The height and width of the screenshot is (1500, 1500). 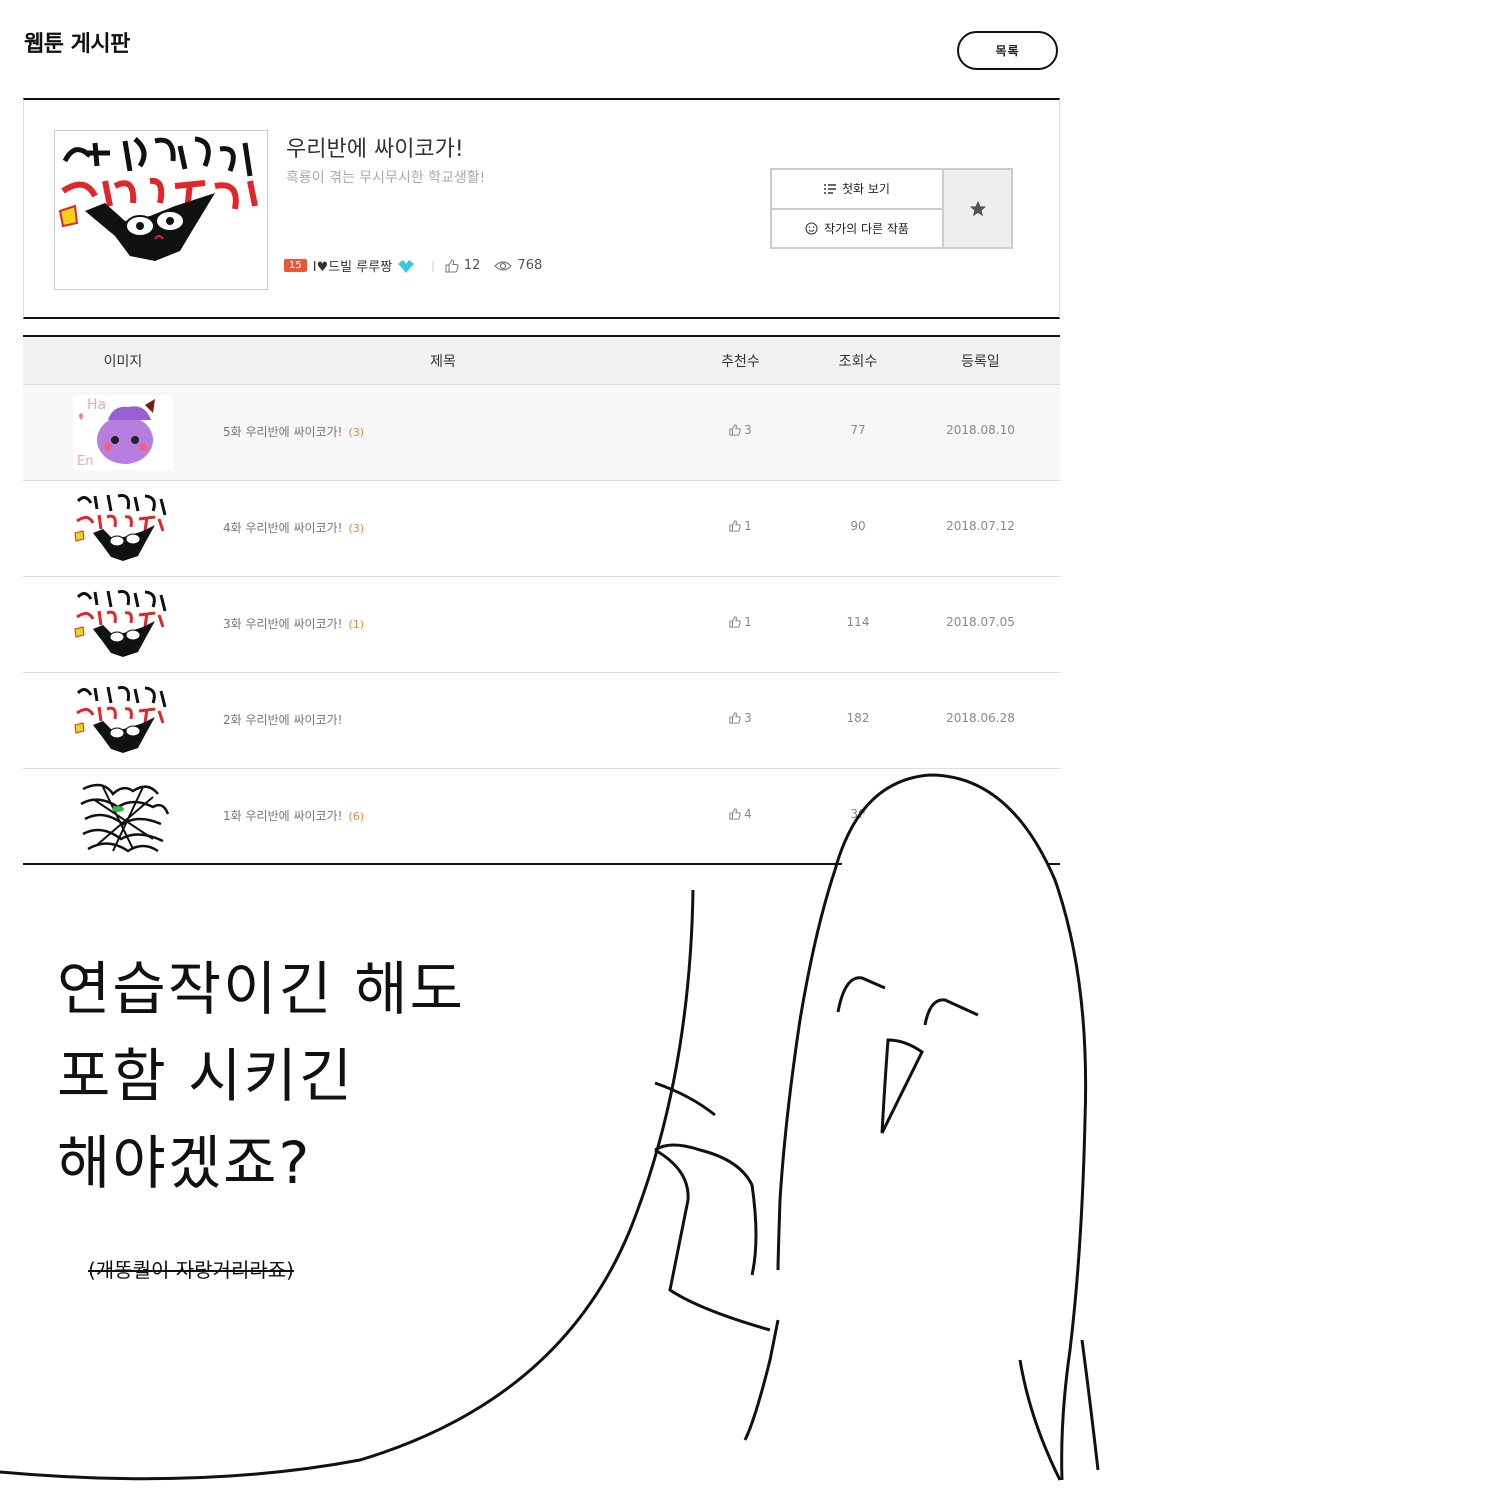 What do you see at coordinates (356, 624) in the screenshot?
I see `comment-count: (1)` at bounding box center [356, 624].